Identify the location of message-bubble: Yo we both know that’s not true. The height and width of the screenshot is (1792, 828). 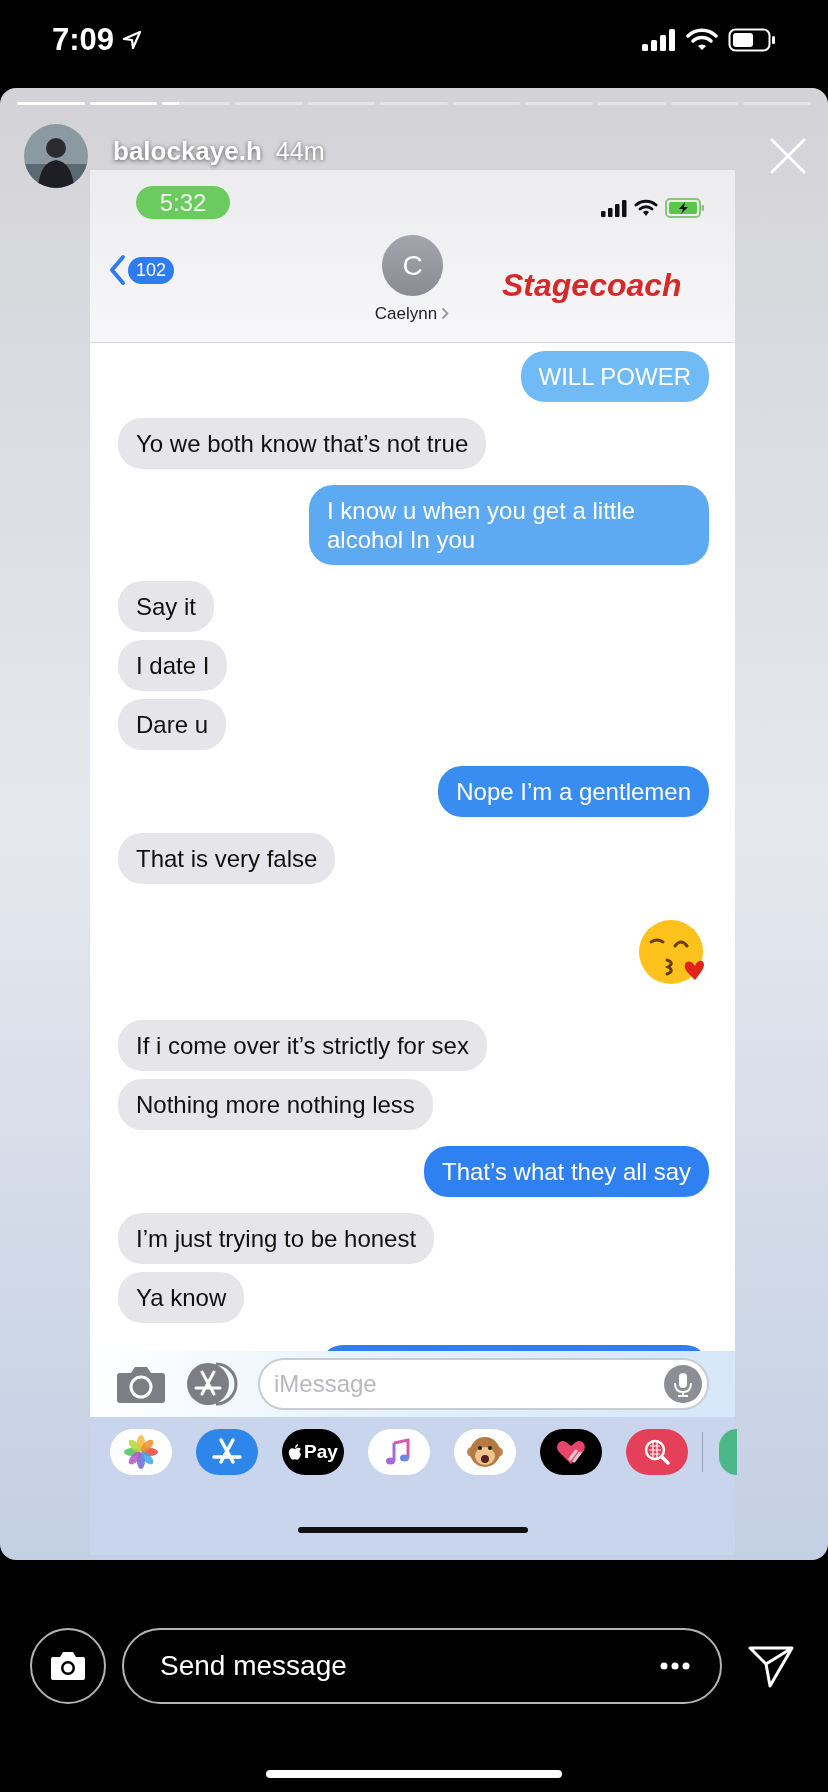
(302, 443).